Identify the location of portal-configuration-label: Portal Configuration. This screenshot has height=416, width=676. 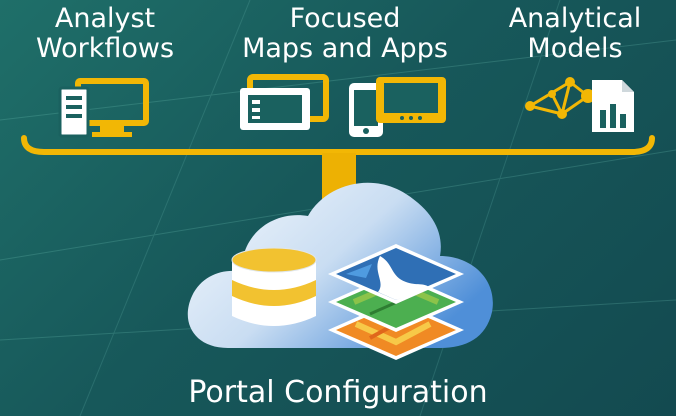
(338, 392).